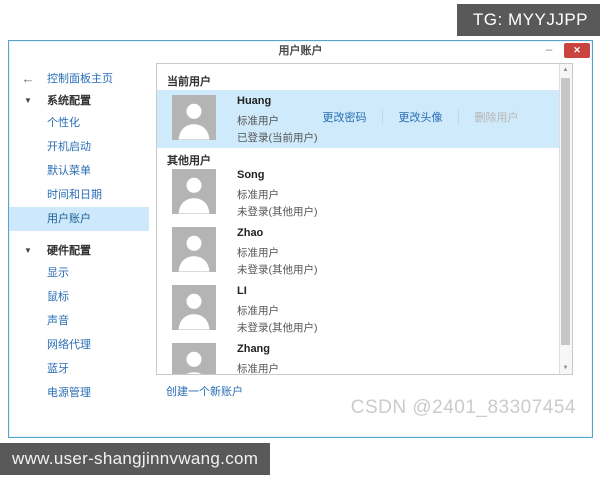 The height and width of the screenshot is (480, 600). I want to click on sidebar-section-system-config: ▼ 系统配置, so click(79, 100).